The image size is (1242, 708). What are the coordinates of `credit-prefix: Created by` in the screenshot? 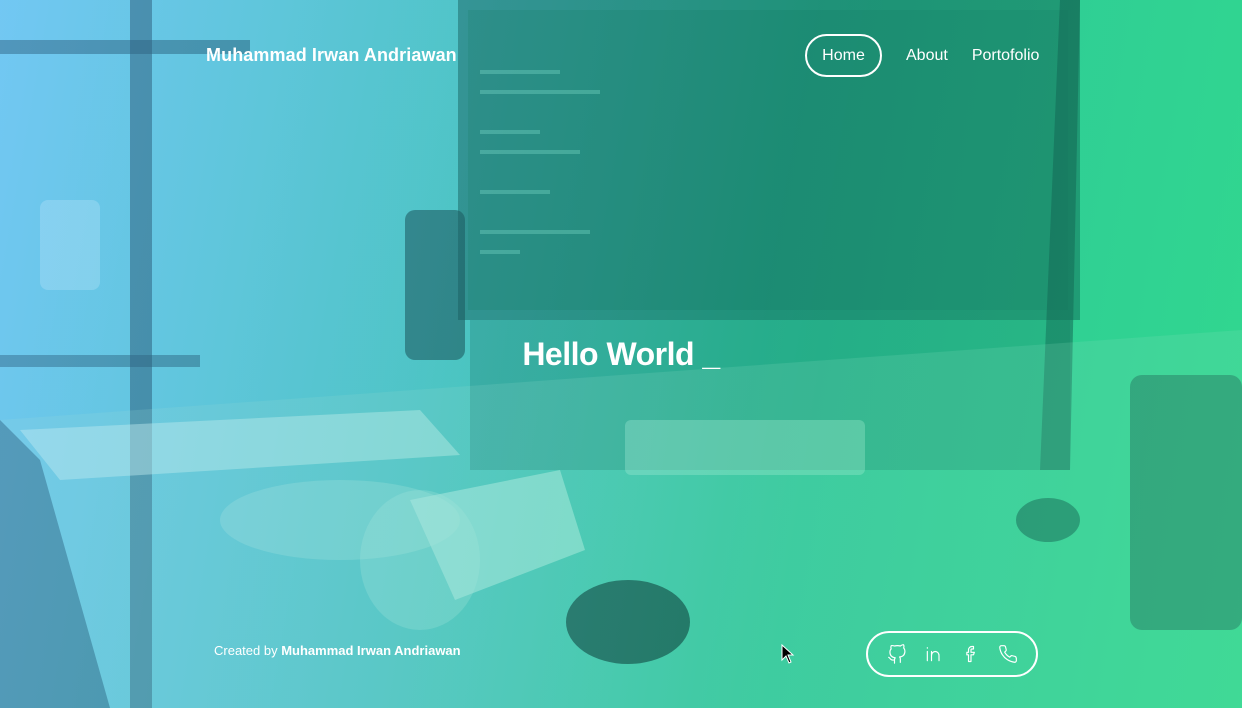 It's located at (246, 650).